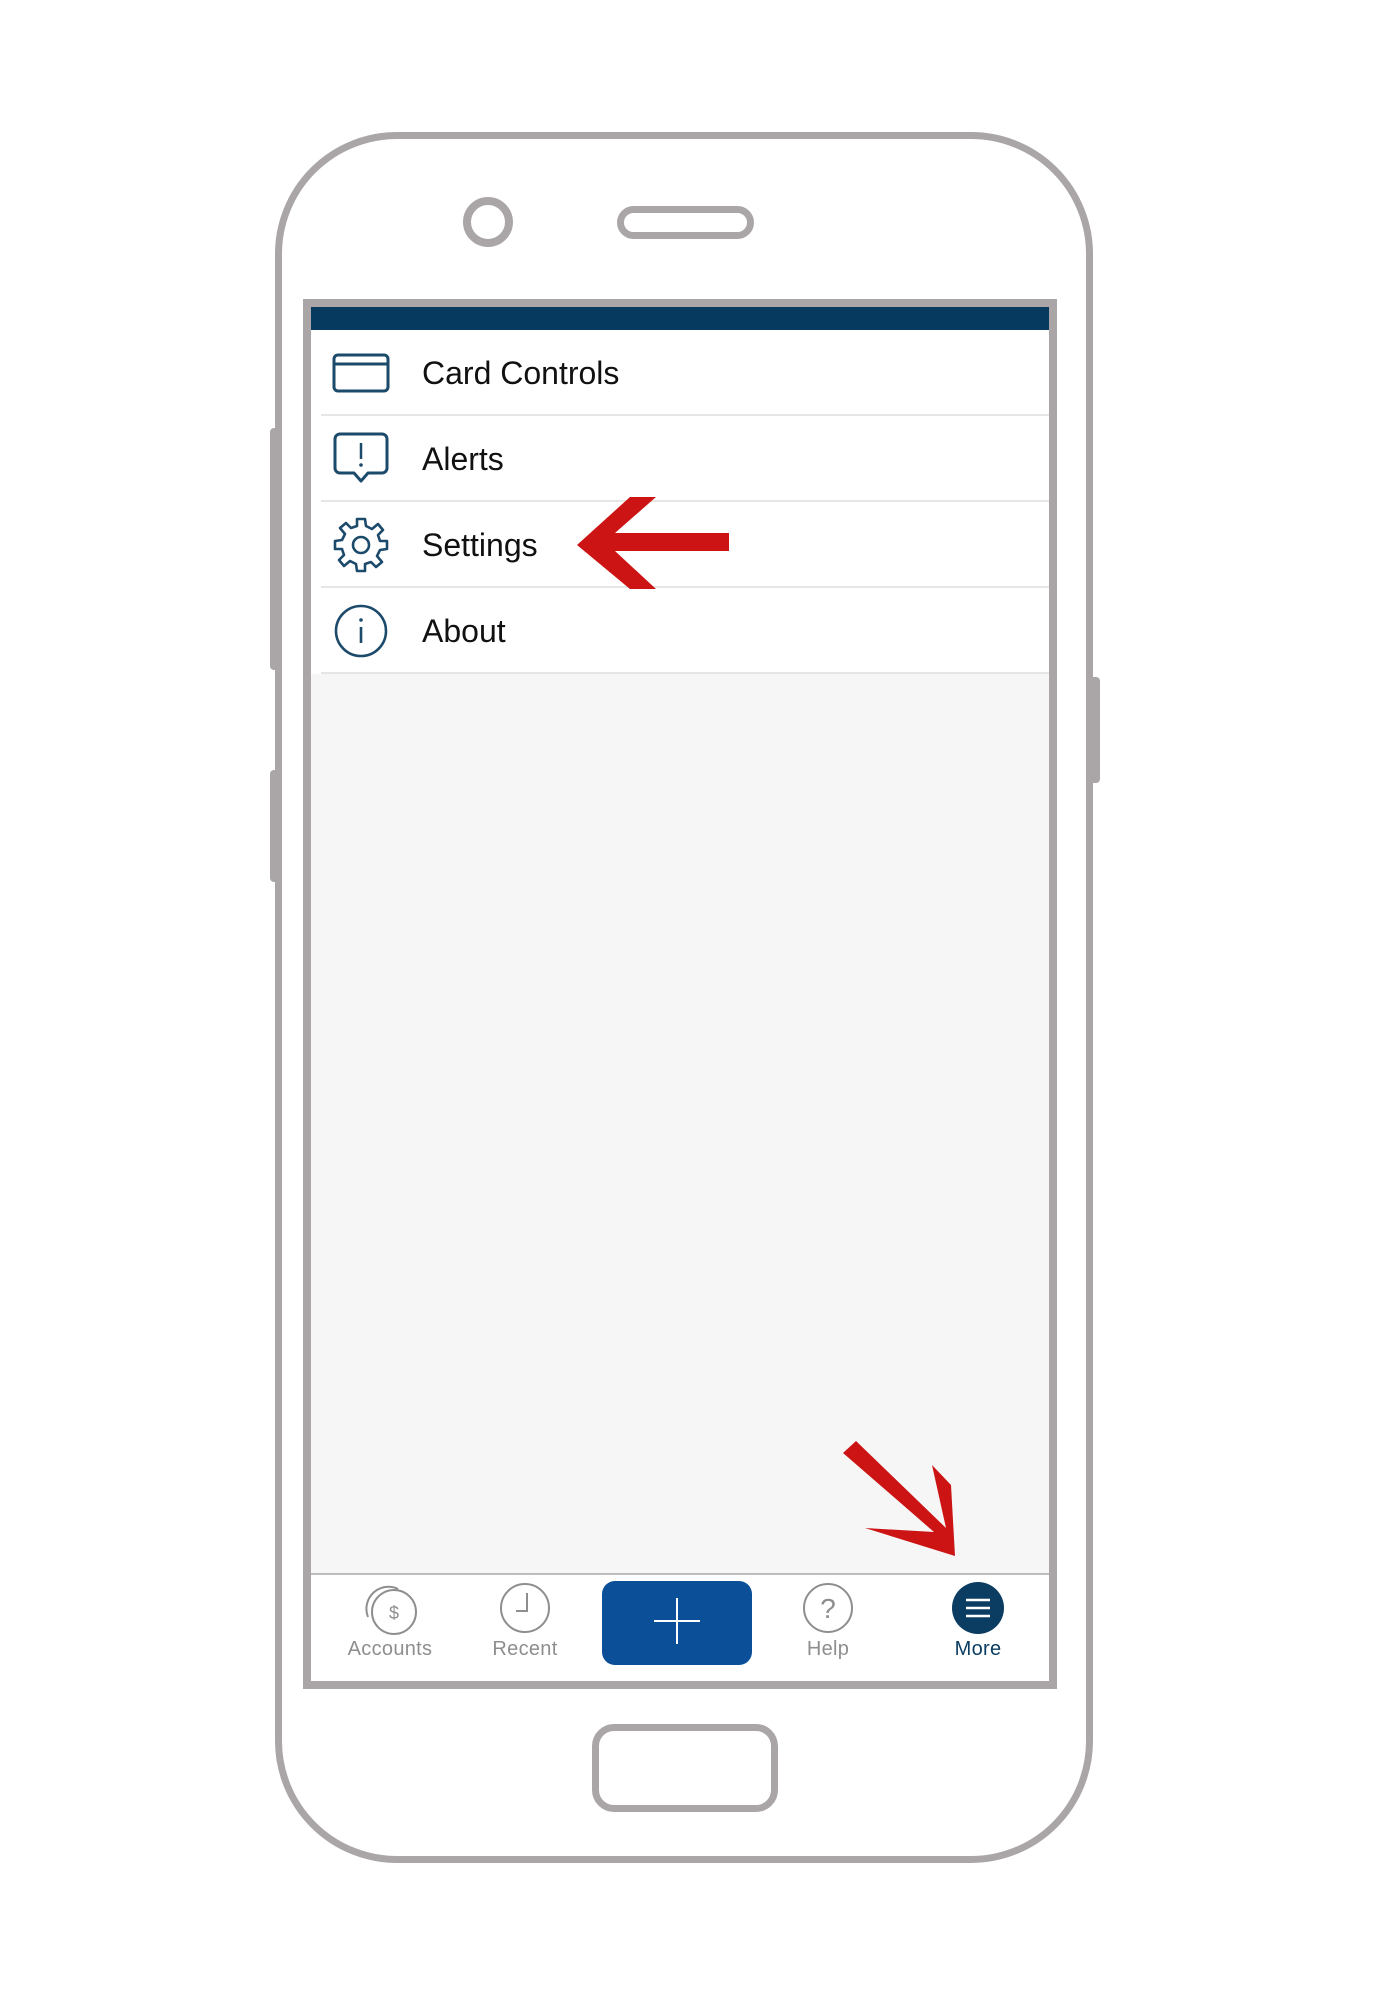 Image resolution: width=1382 pixels, height=1999 pixels. Describe the element at coordinates (361, 545) in the screenshot. I see `gear-icon` at that location.